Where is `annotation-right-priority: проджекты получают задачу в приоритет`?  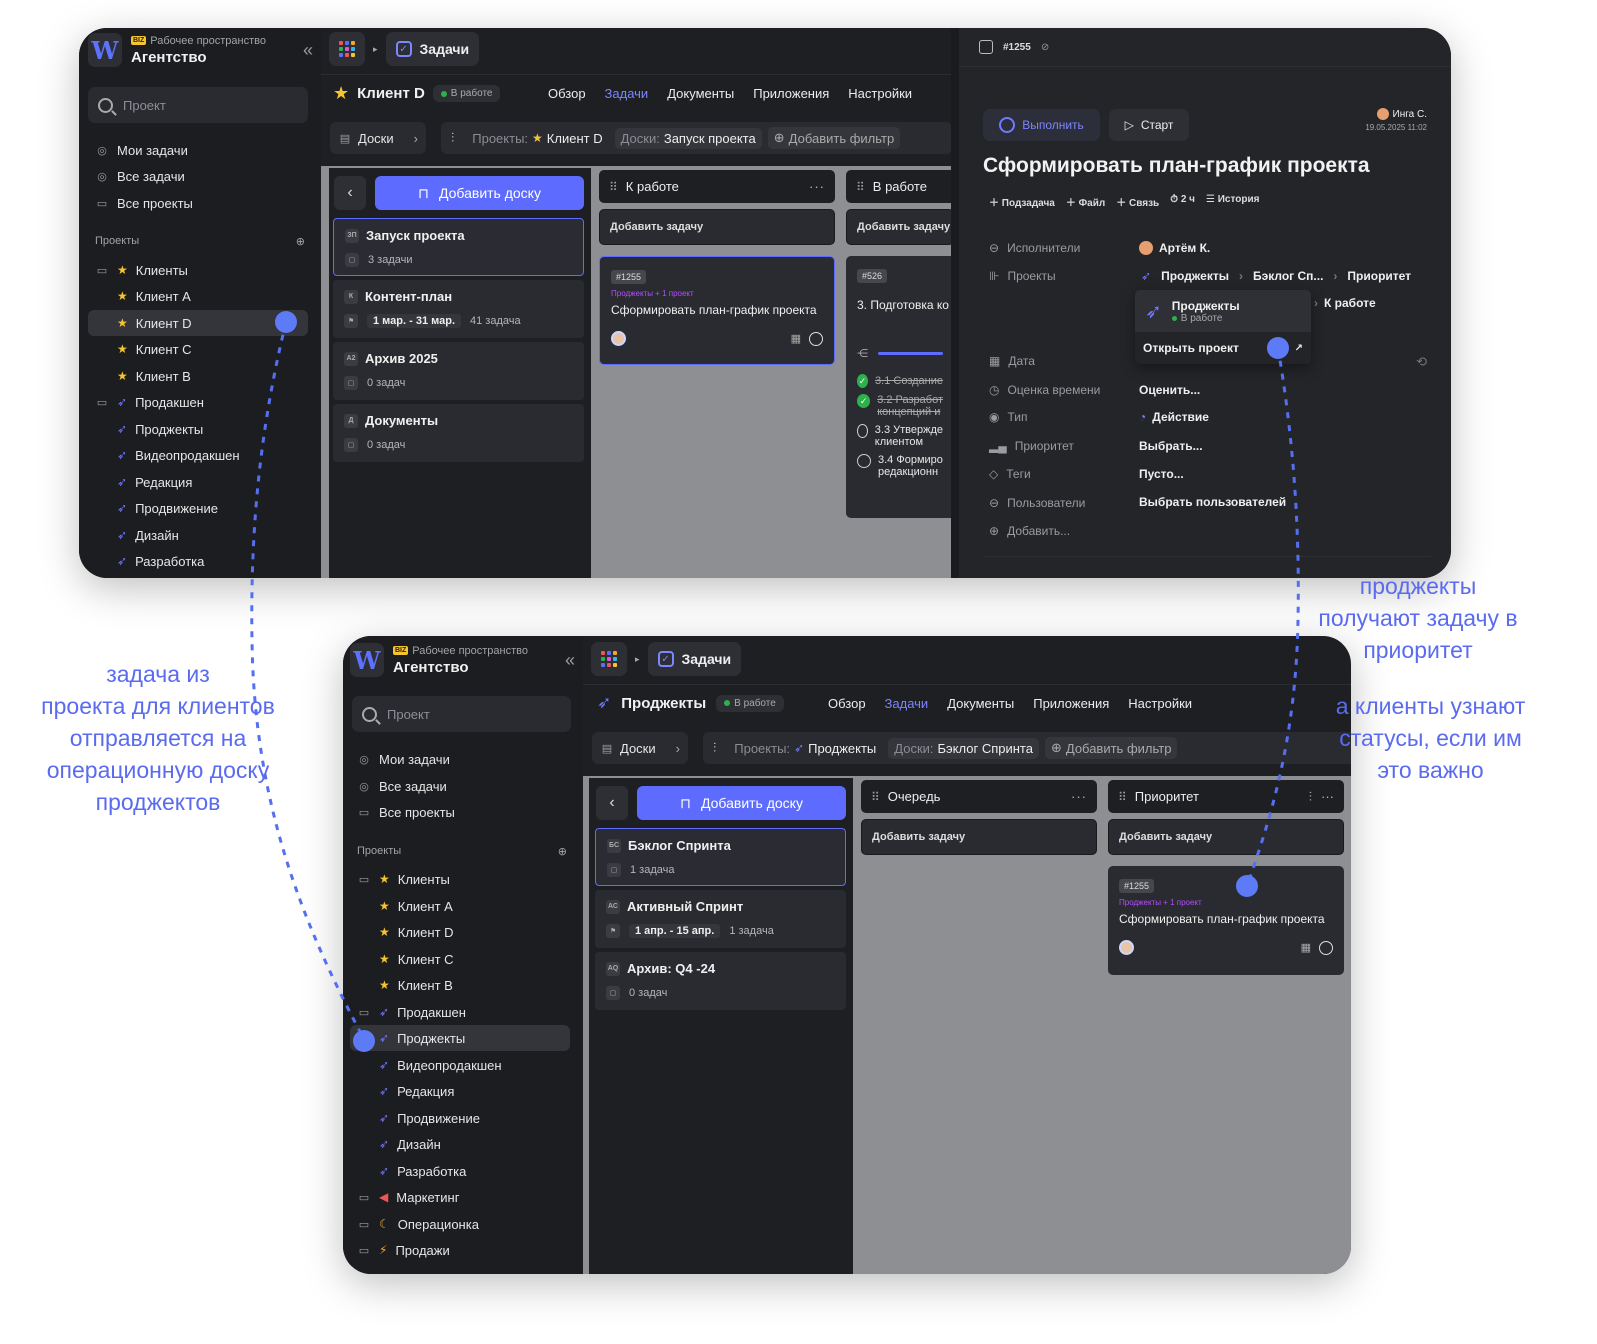
annotation-right-priority: проджекты получают задачу в приоритет is located at coordinates (1418, 618).